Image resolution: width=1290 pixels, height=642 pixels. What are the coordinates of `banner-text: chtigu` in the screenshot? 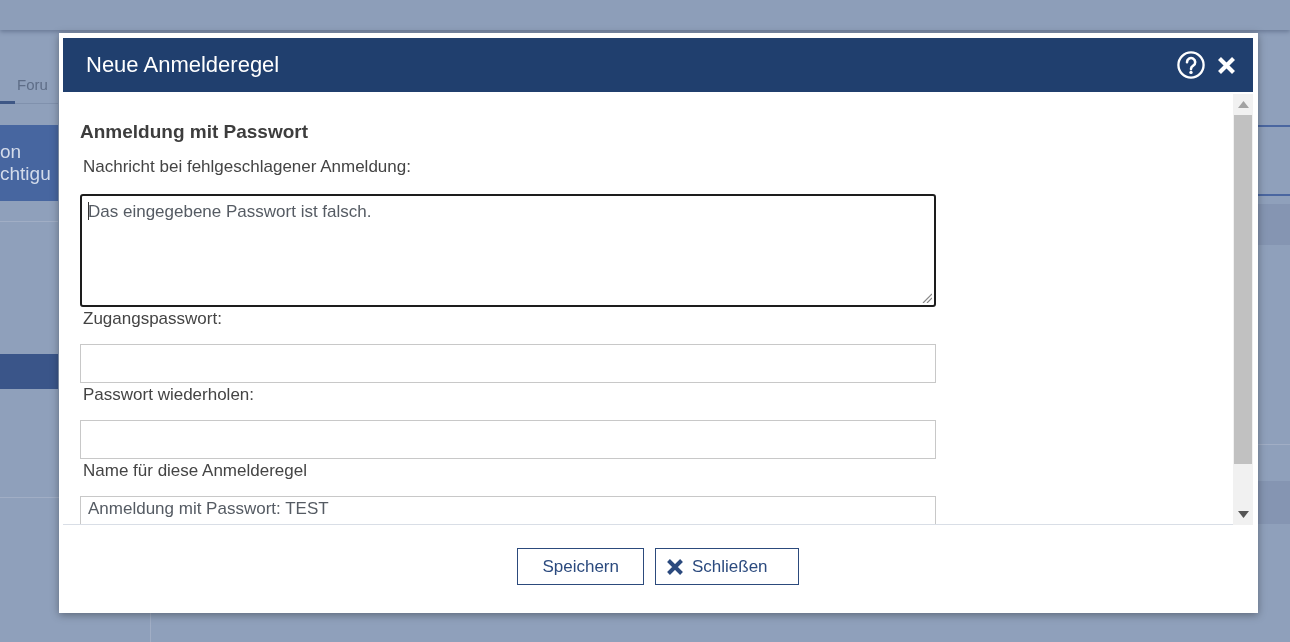 It's located at (26, 174).